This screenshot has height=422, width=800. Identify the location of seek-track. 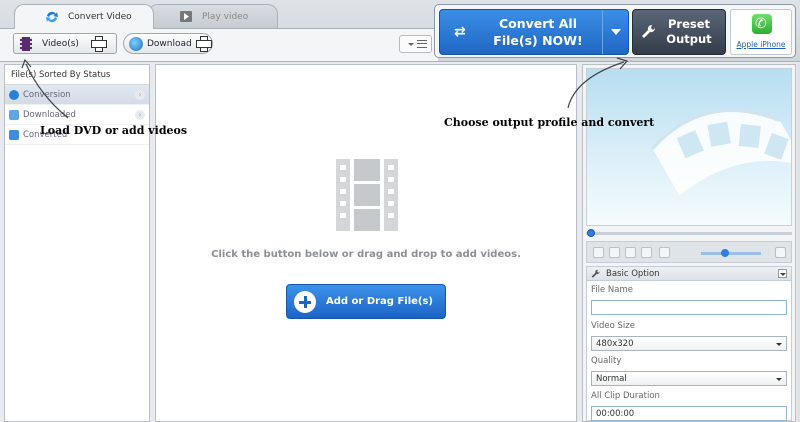
(689, 233).